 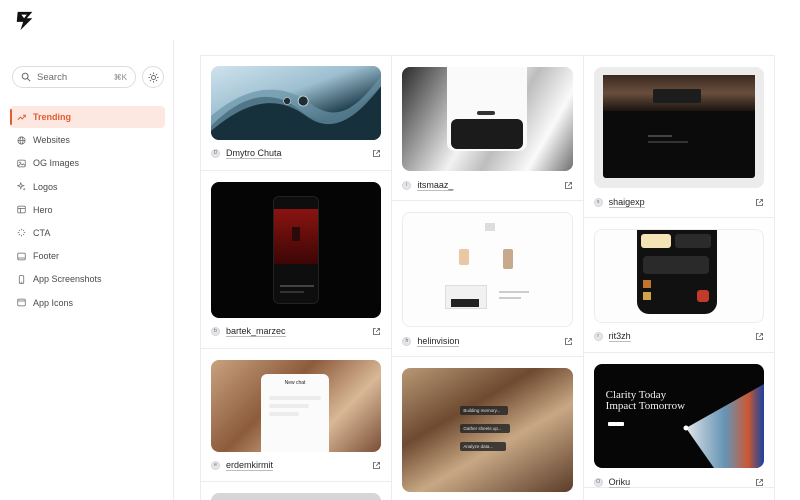 What do you see at coordinates (51, 140) in the screenshot?
I see `sidebar-item-label: Websites` at bounding box center [51, 140].